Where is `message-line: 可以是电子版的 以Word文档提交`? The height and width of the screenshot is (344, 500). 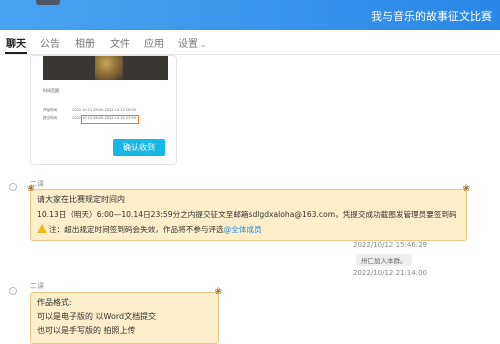 message-line: 可以是电子版的 以Word文档提交 is located at coordinates (97, 316).